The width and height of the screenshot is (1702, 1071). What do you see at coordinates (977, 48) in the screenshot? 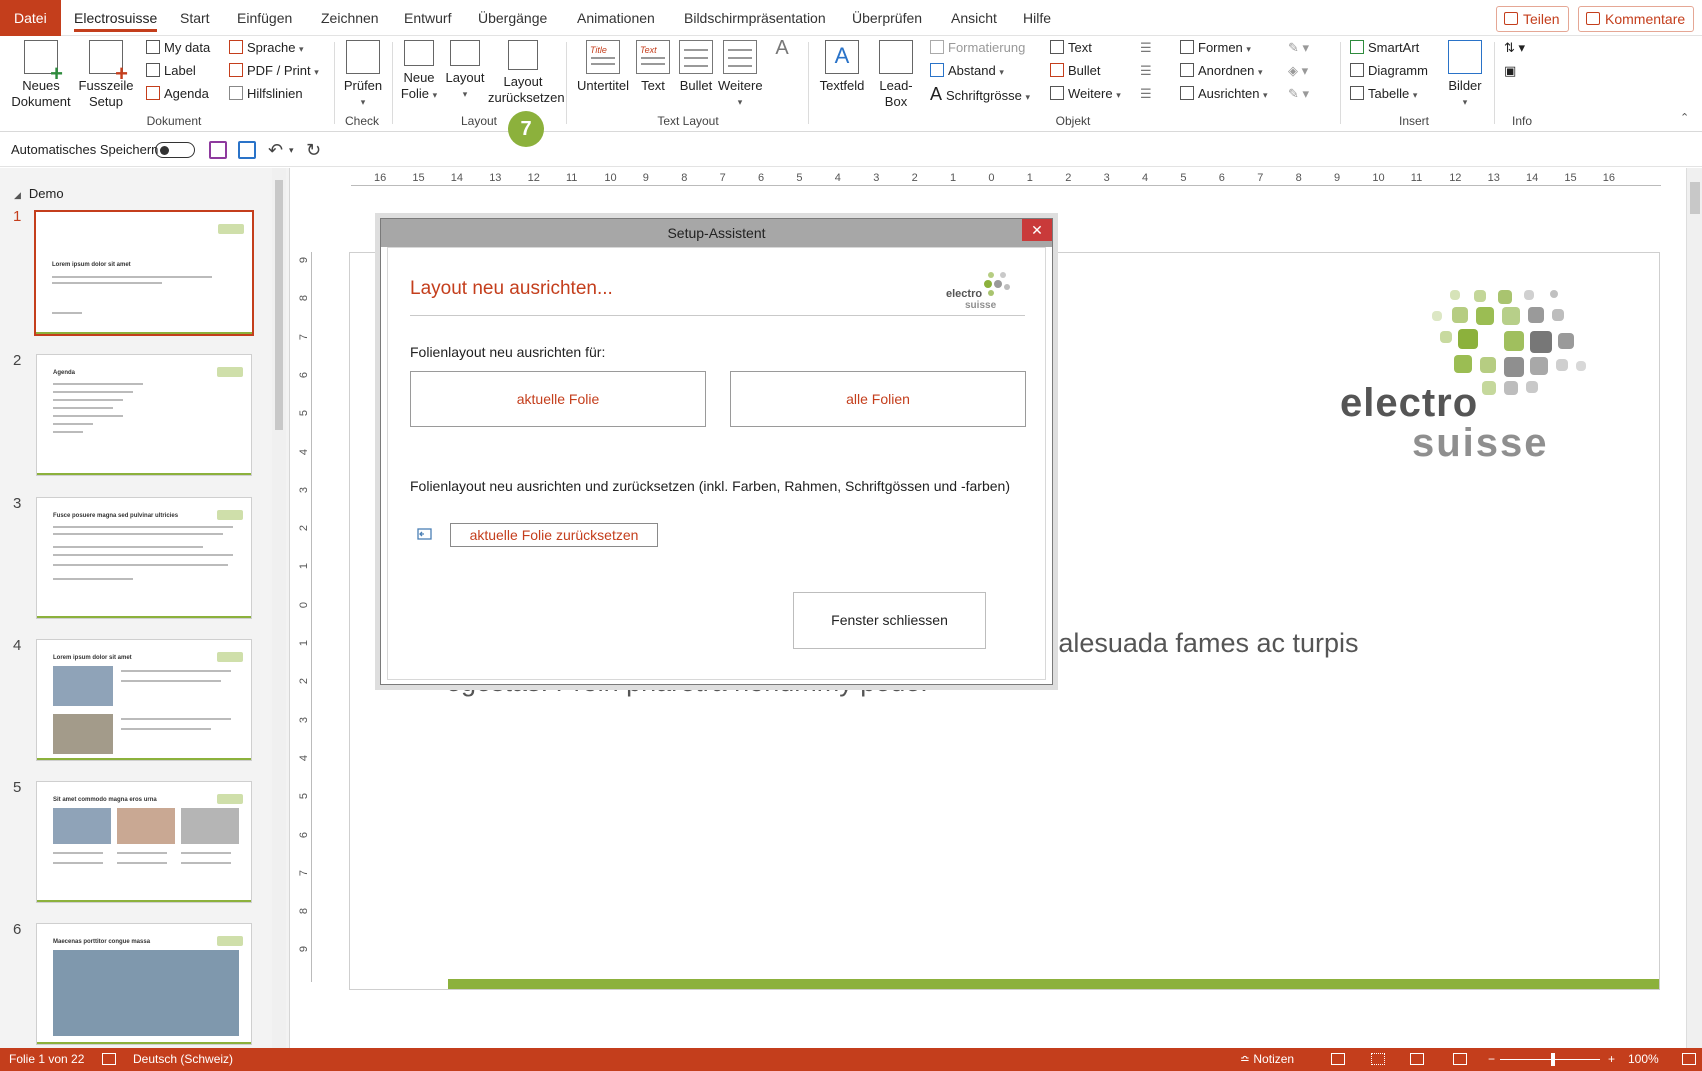
I see `formatierung-button: Formatierung` at bounding box center [977, 48].